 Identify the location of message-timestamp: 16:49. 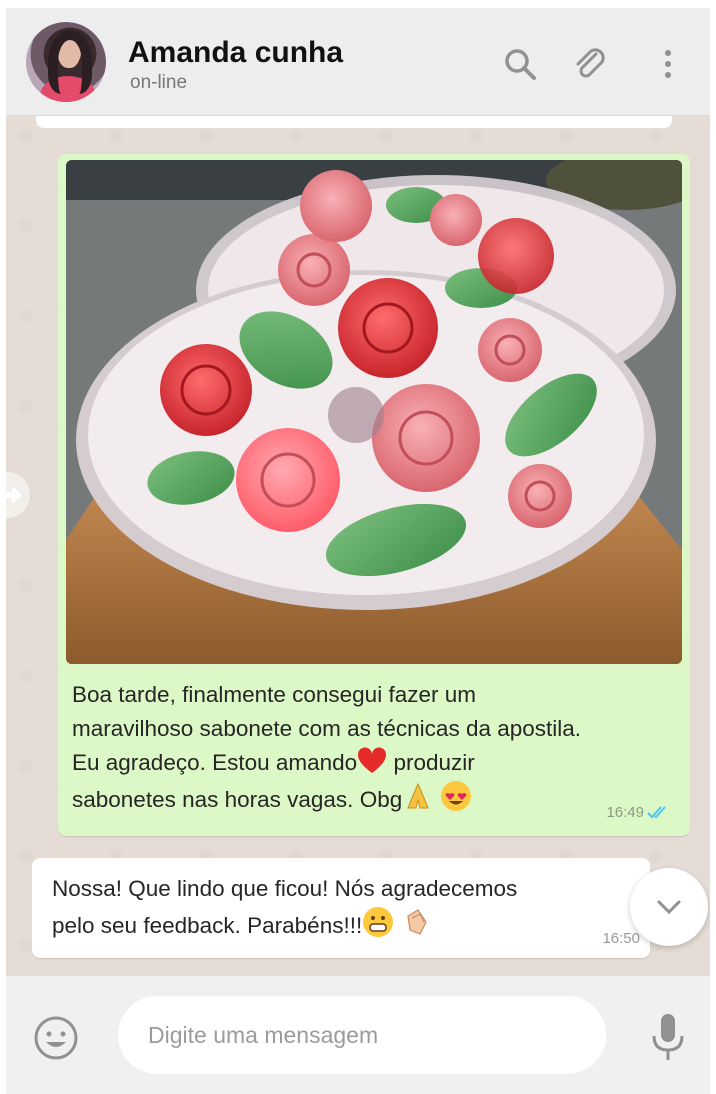
(625, 812).